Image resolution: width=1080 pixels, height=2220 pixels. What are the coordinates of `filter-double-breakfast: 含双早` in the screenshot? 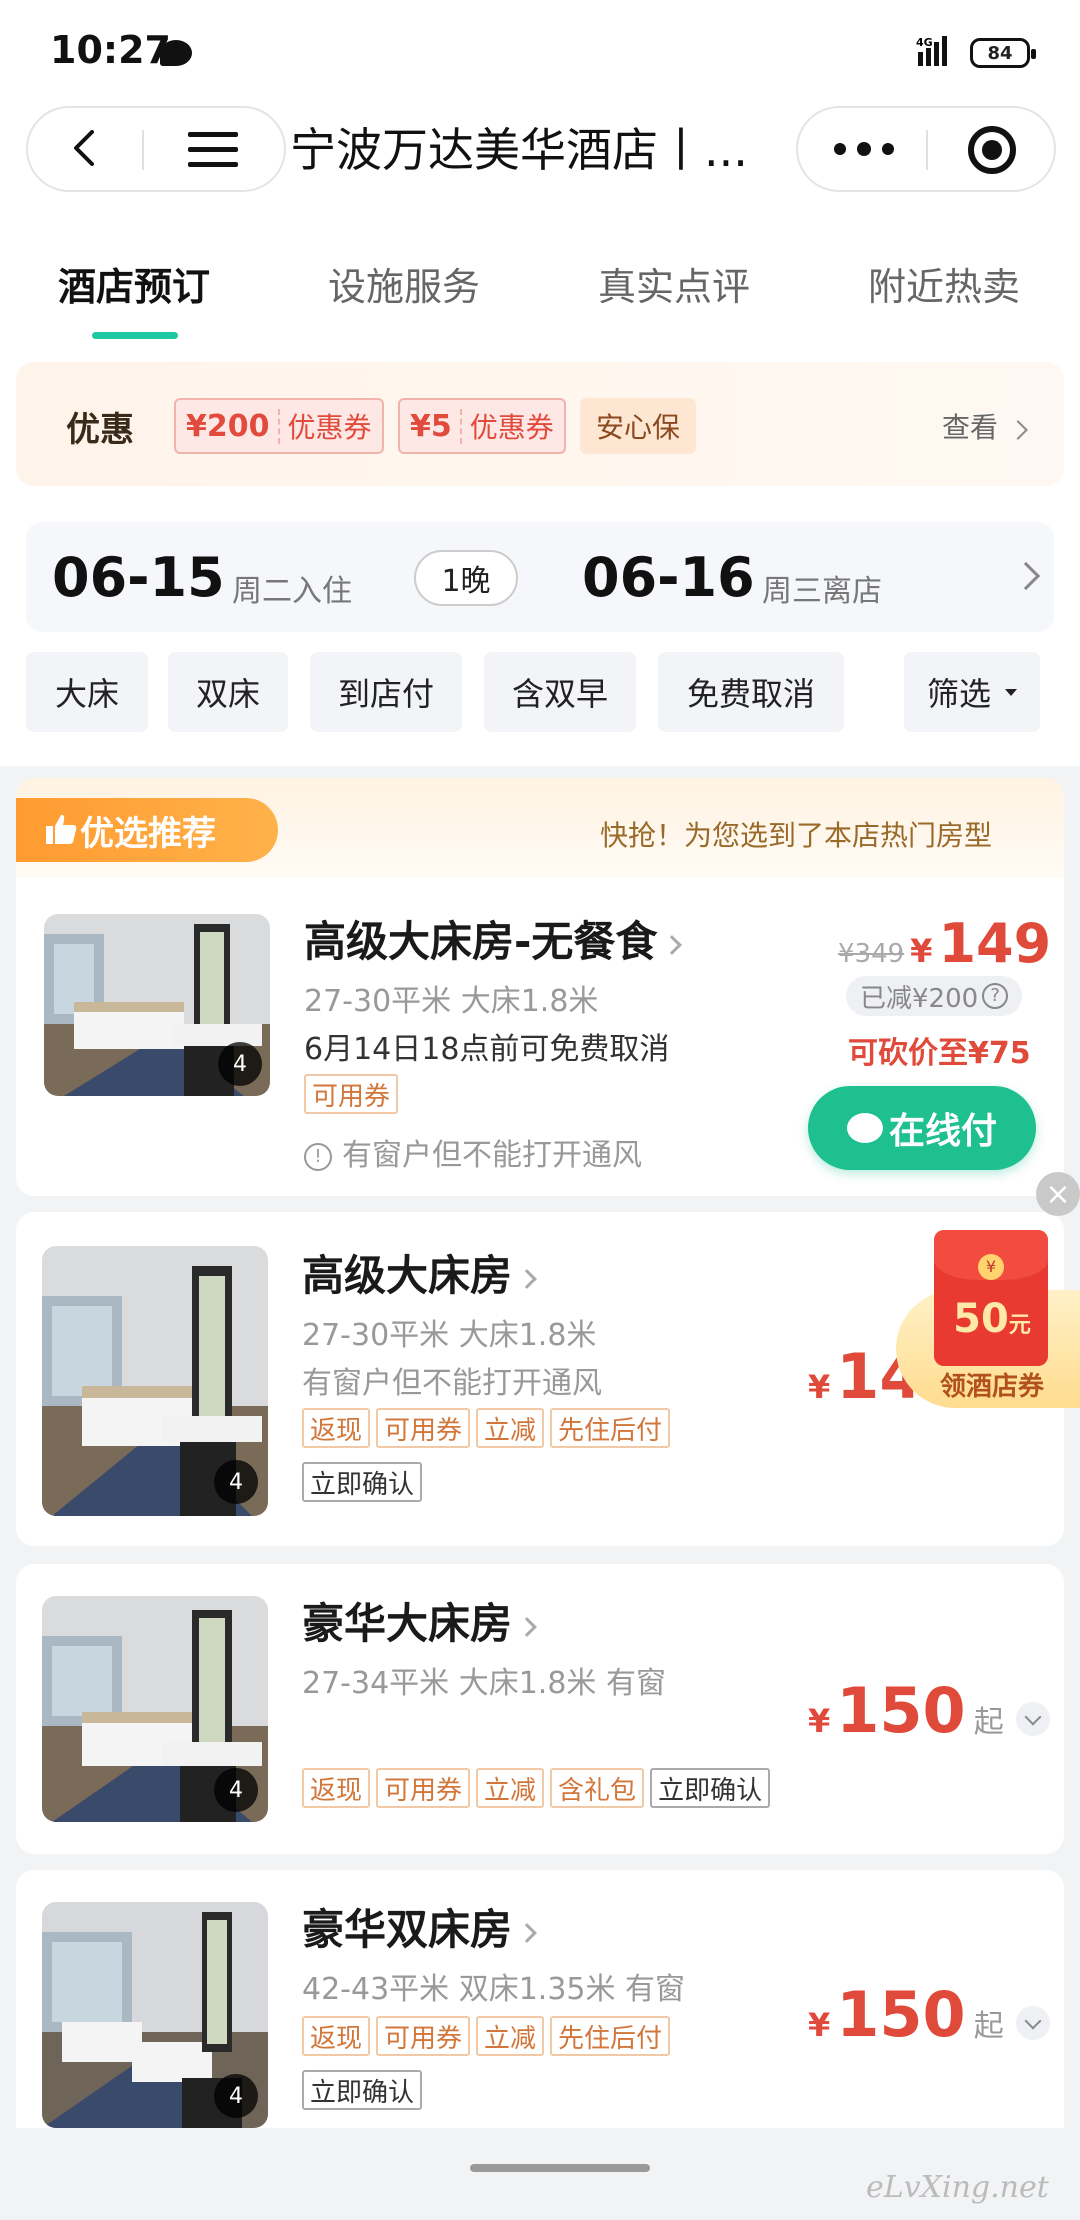 It's located at (560, 692).